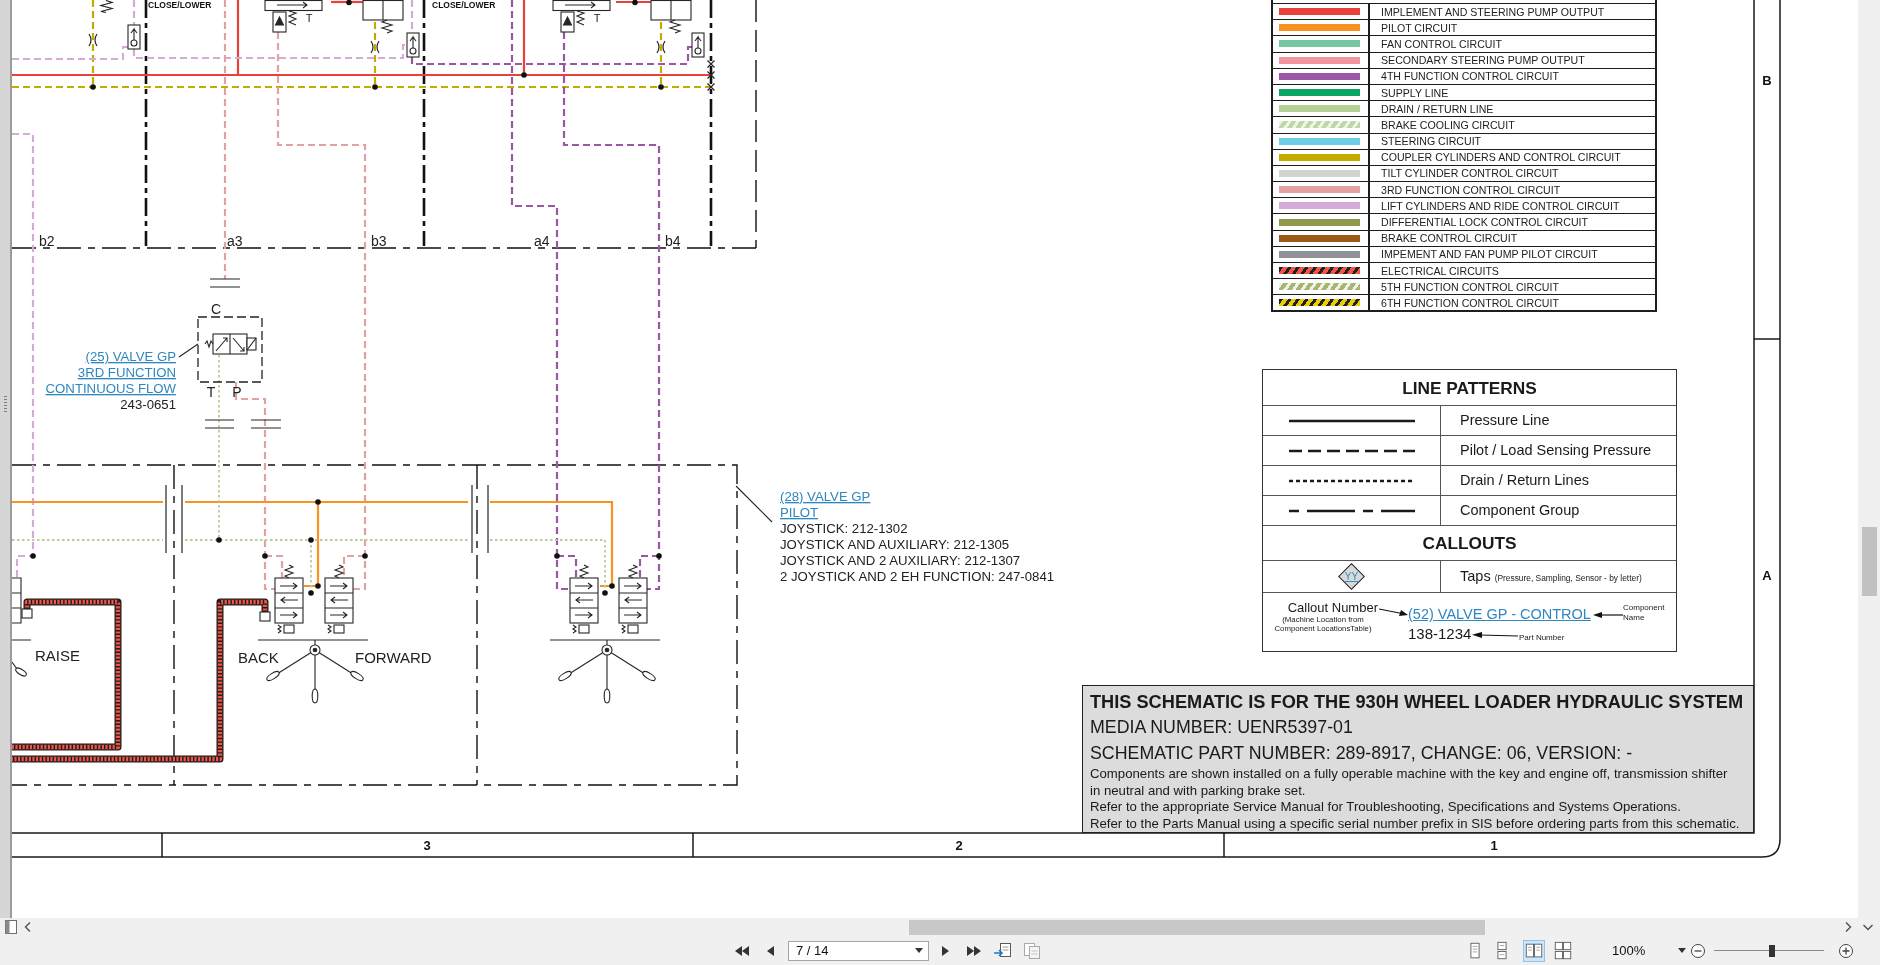 Image resolution: width=1880 pixels, height=965 pixels. What do you see at coordinates (1772, 950) in the screenshot?
I see `zoom-slider-thumb` at bounding box center [1772, 950].